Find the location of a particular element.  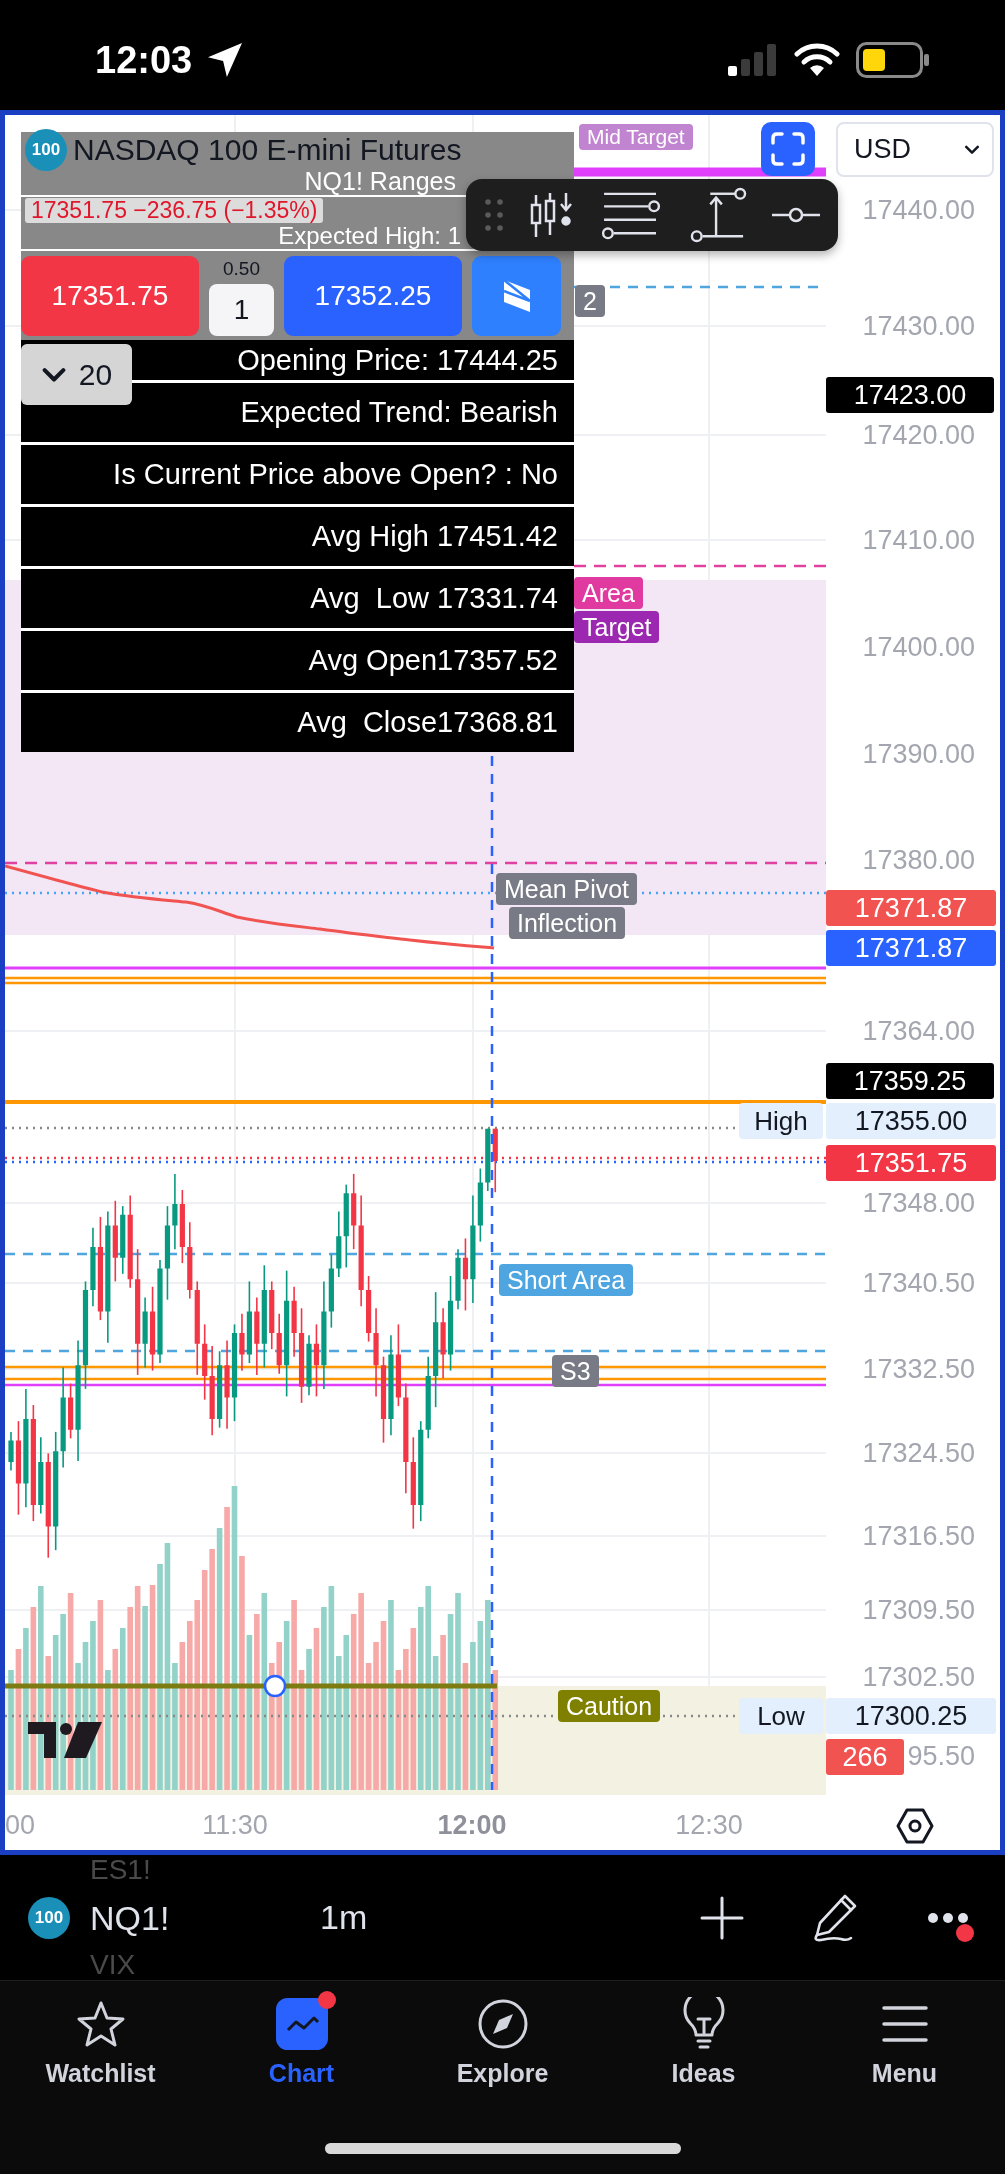

ranges-table-cell: Avg Open17357.52 is located at coordinates (297, 659).